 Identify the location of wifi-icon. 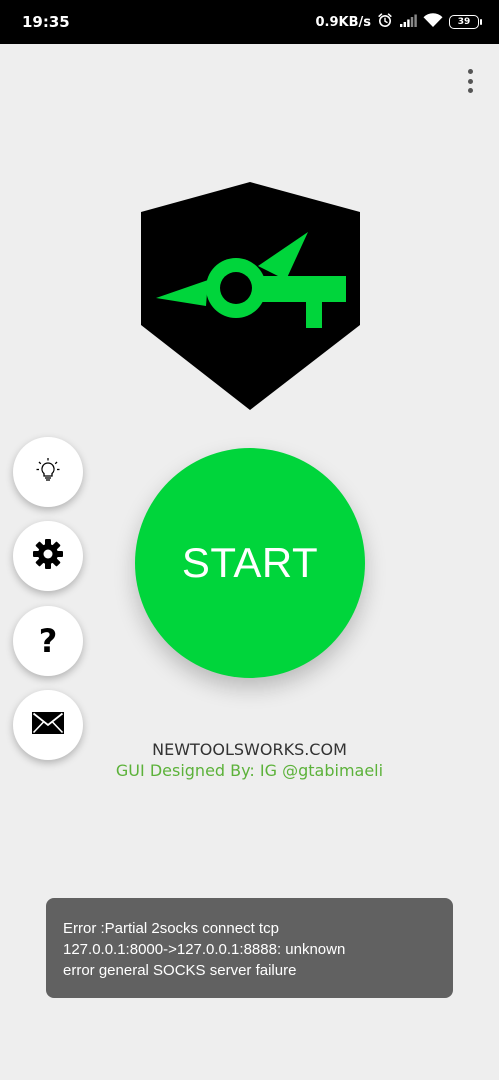
(433, 22).